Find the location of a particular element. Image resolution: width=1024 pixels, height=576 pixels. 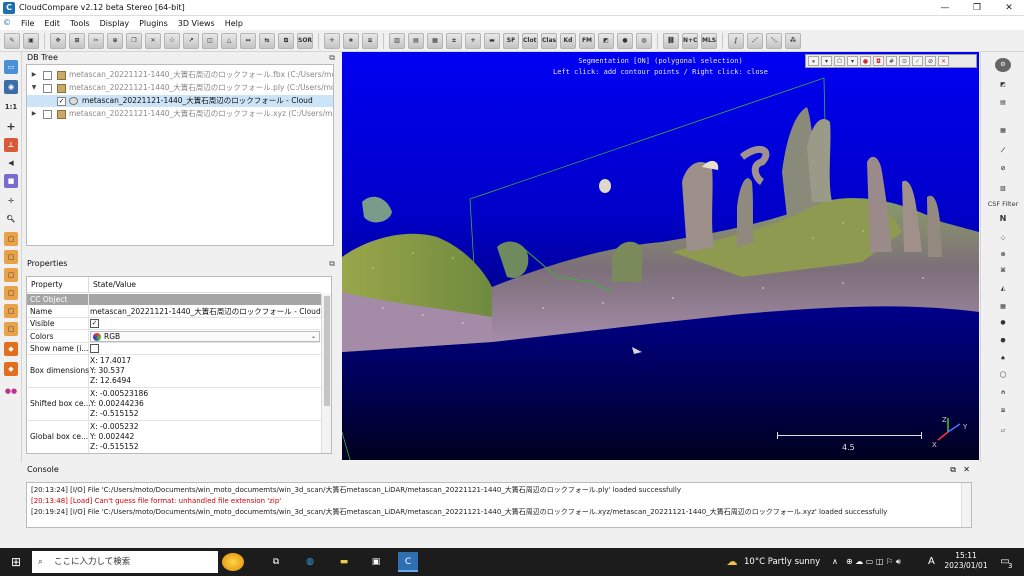

hough-icon: ⋰ is located at coordinates (755, 40).